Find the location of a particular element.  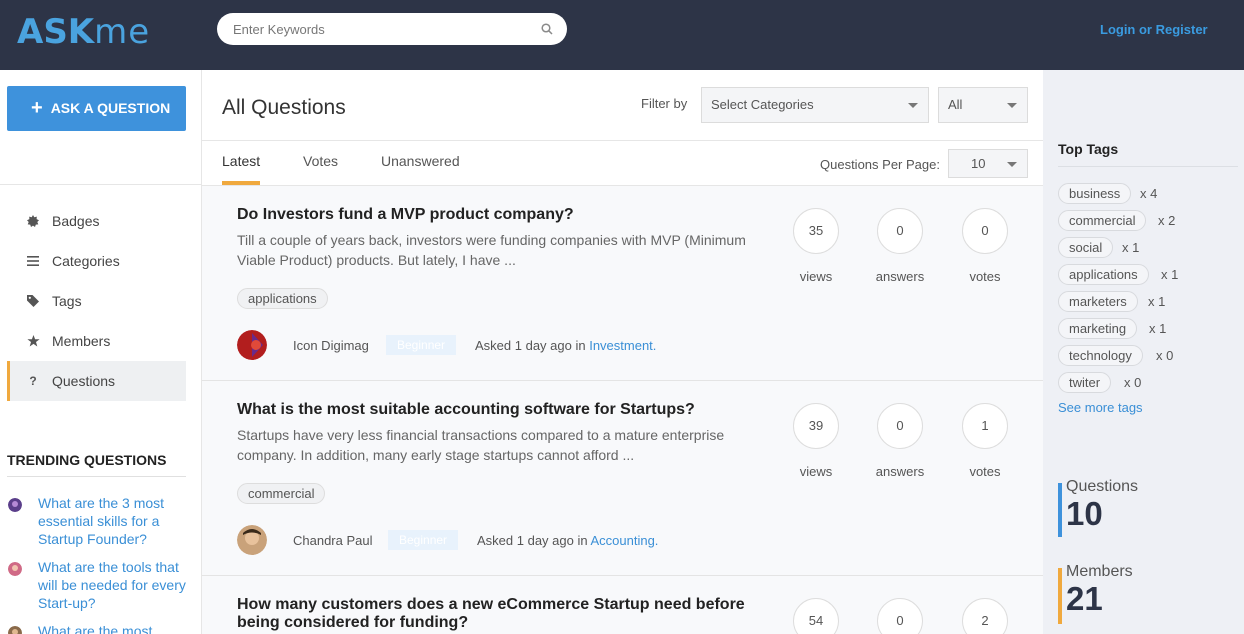

tag-pill: applications is located at coordinates (1103, 274).